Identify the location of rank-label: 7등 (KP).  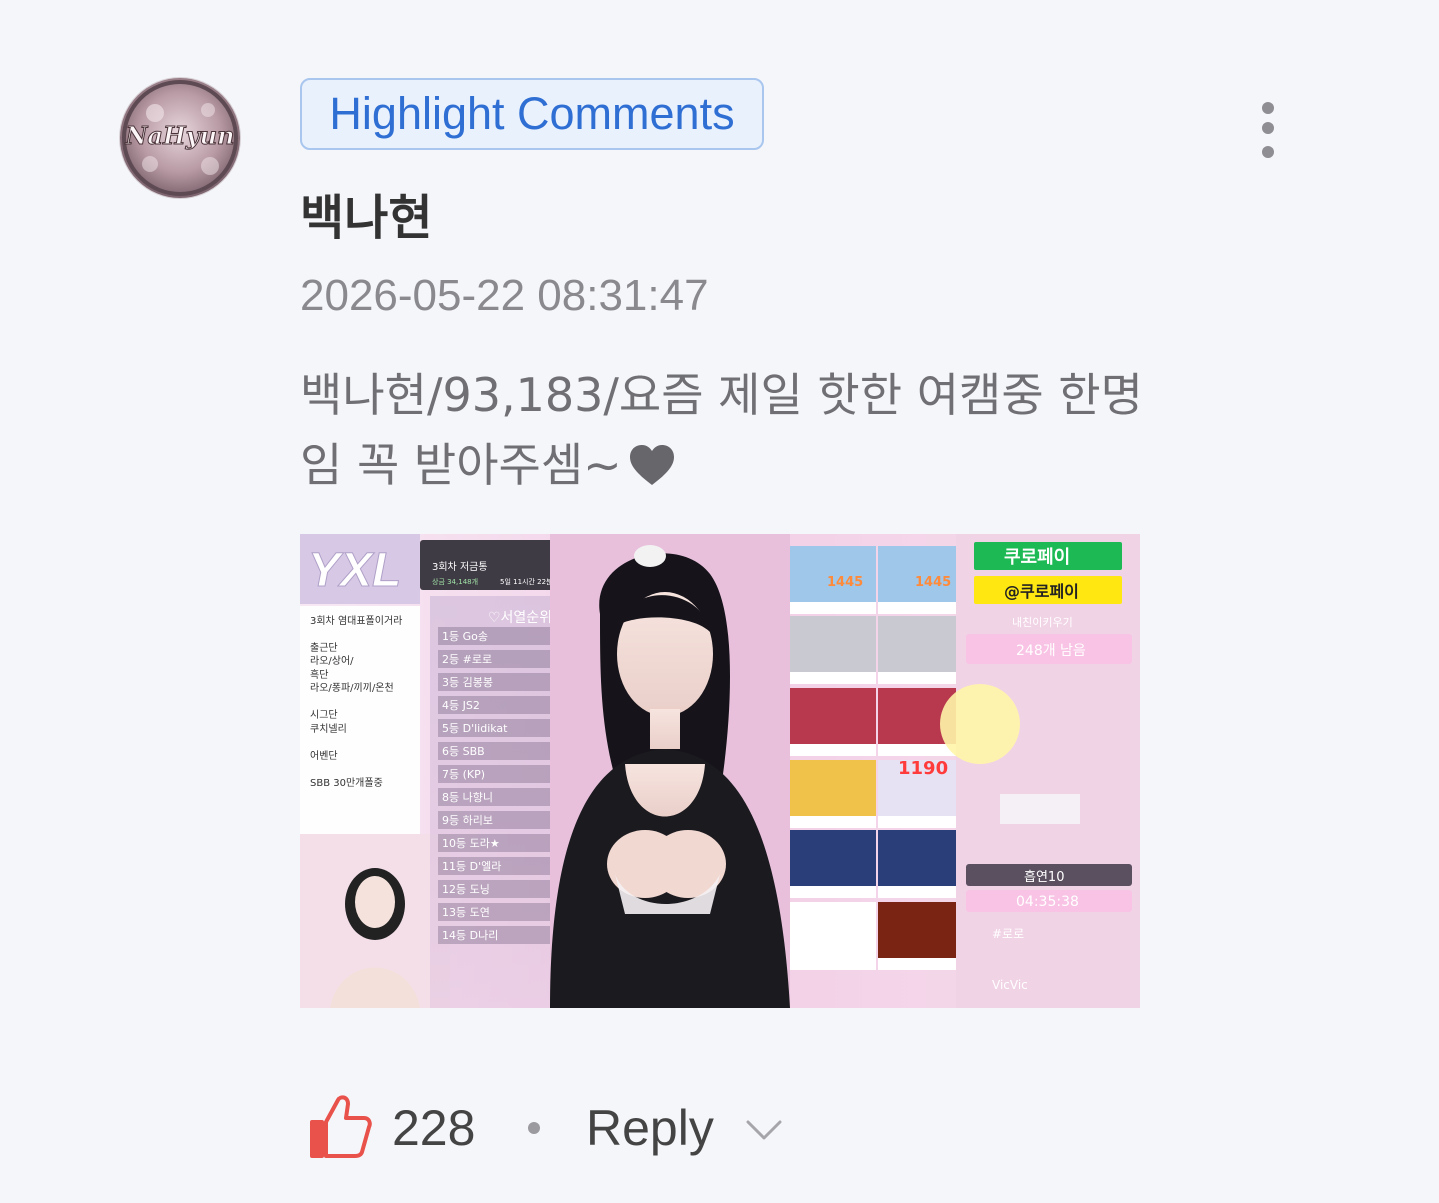
(463, 774).